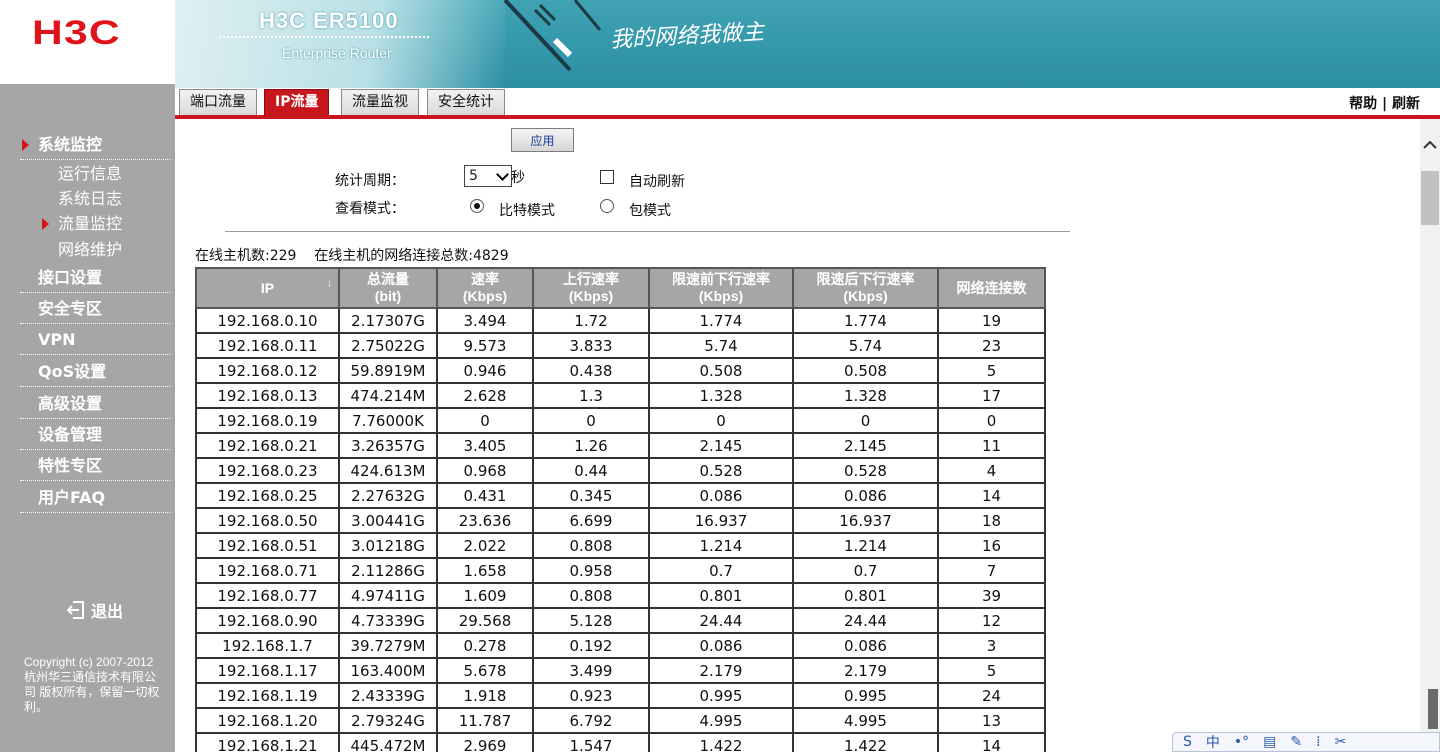  I want to click on header-label: 总流量, so click(388, 279).